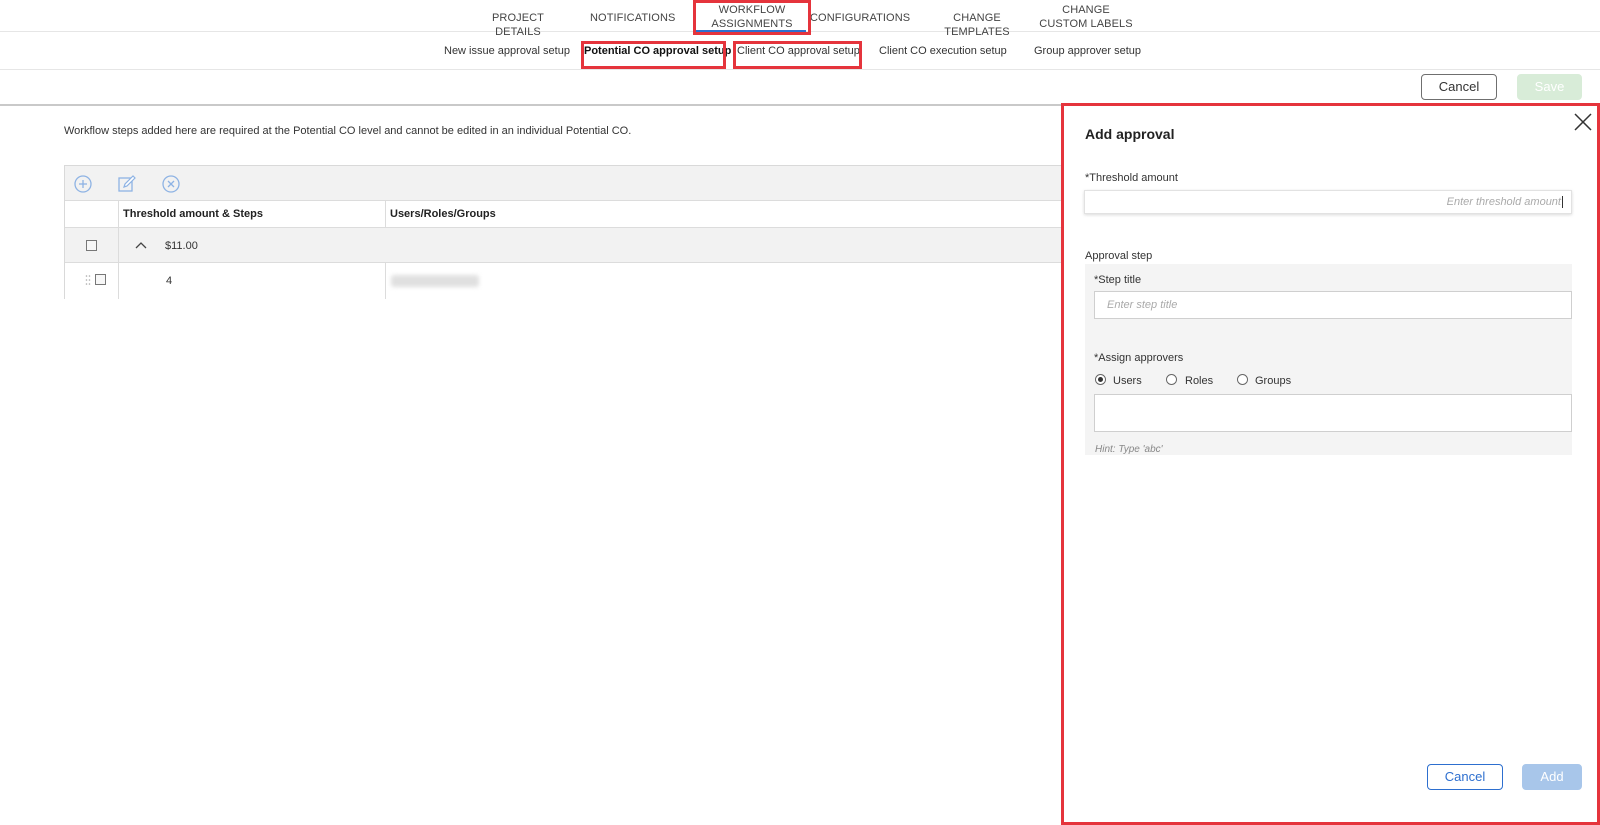 Image resolution: width=1600 pixels, height=825 pixels. I want to click on groups-radio-label: Groups, so click(1273, 381).